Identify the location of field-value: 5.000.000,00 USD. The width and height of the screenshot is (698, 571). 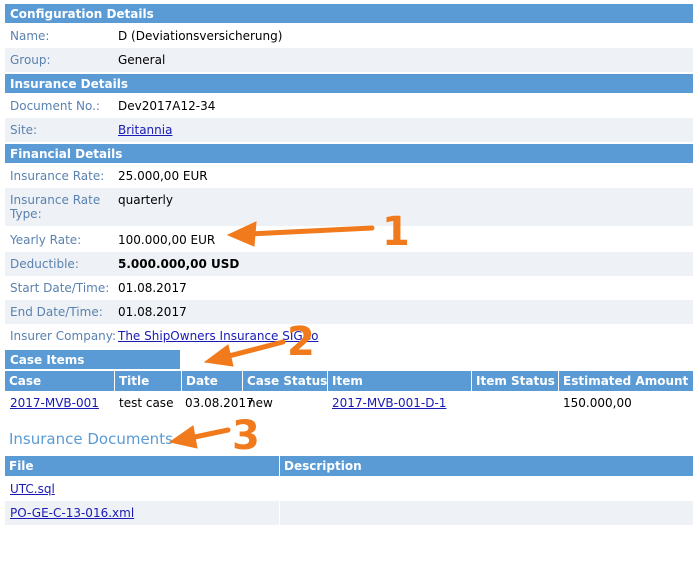
(179, 264).